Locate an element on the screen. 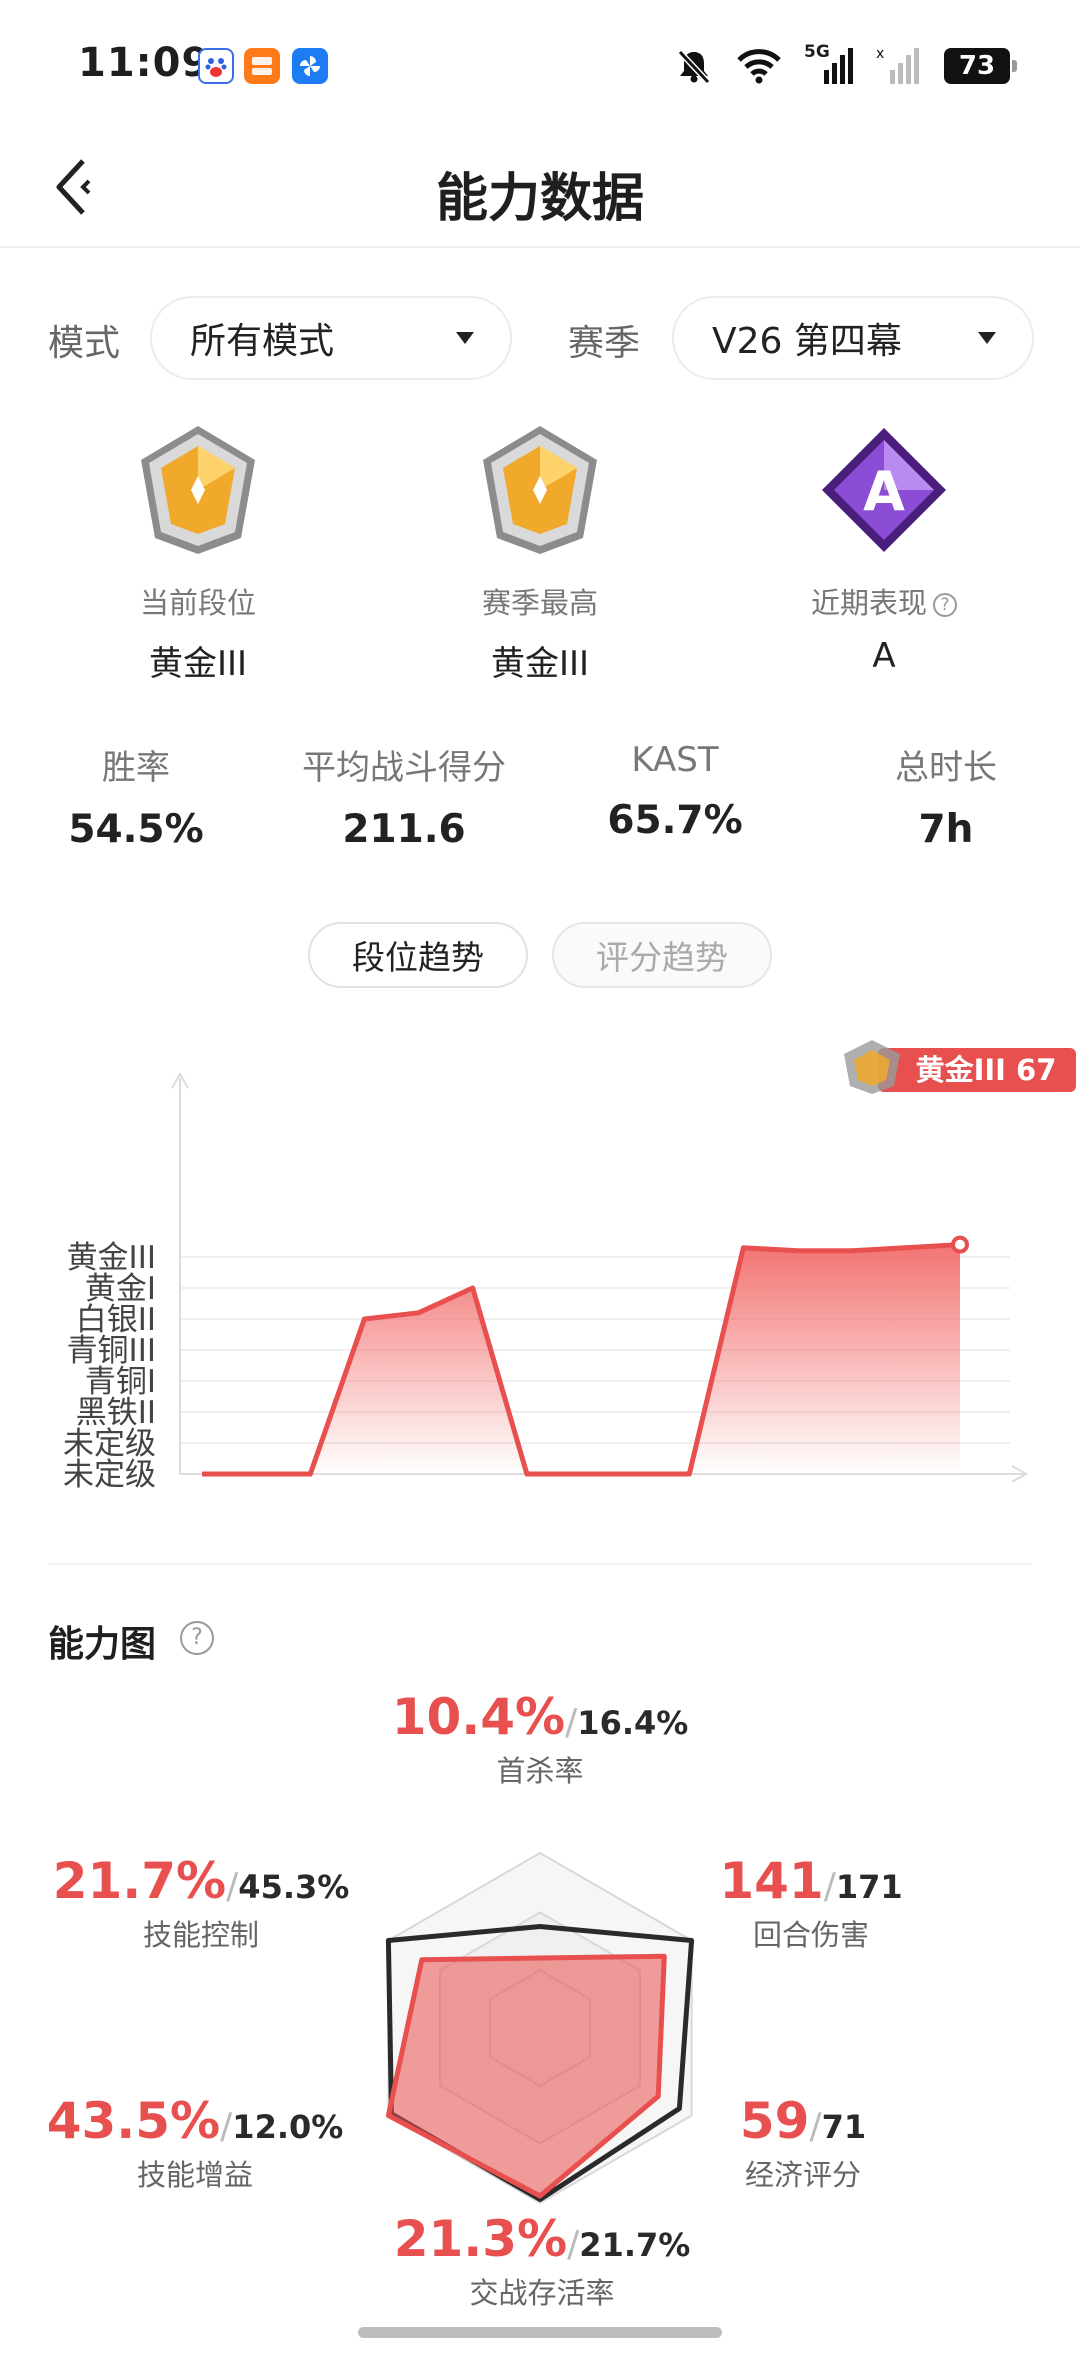 The height and width of the screenshot is (2362, 1080). metric-value: 43.5% is located at coordinates (133, 2121).